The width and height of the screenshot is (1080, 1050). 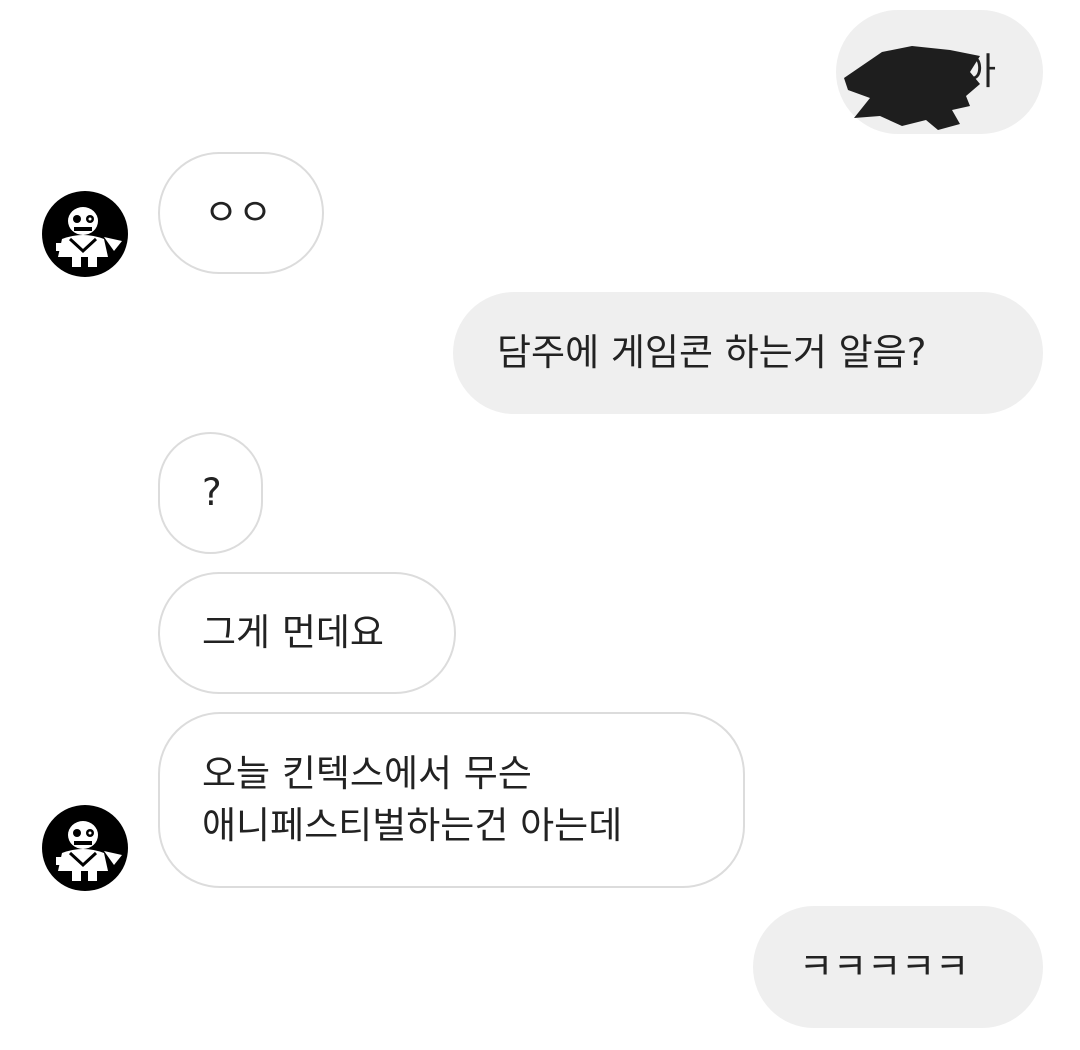 I want to click on message-text: ?, so click(x=212, y=492).